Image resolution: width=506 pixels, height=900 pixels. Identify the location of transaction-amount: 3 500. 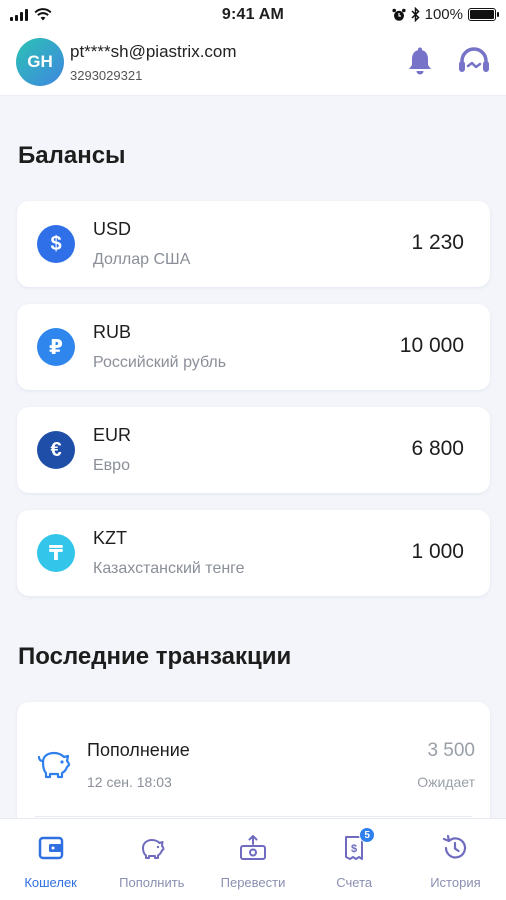
(451, 750).